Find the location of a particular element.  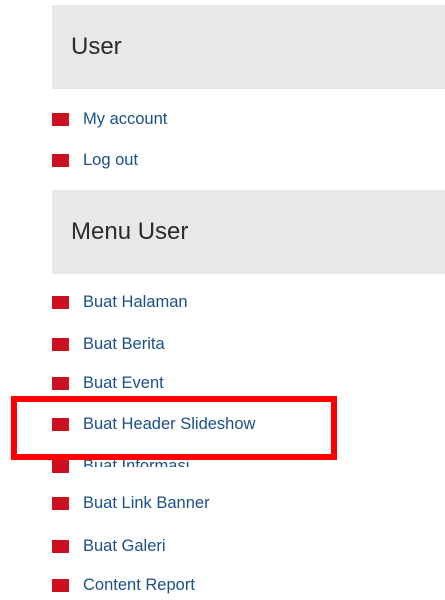

menu-item-label: Content Report is located at coordinates (139, 584).